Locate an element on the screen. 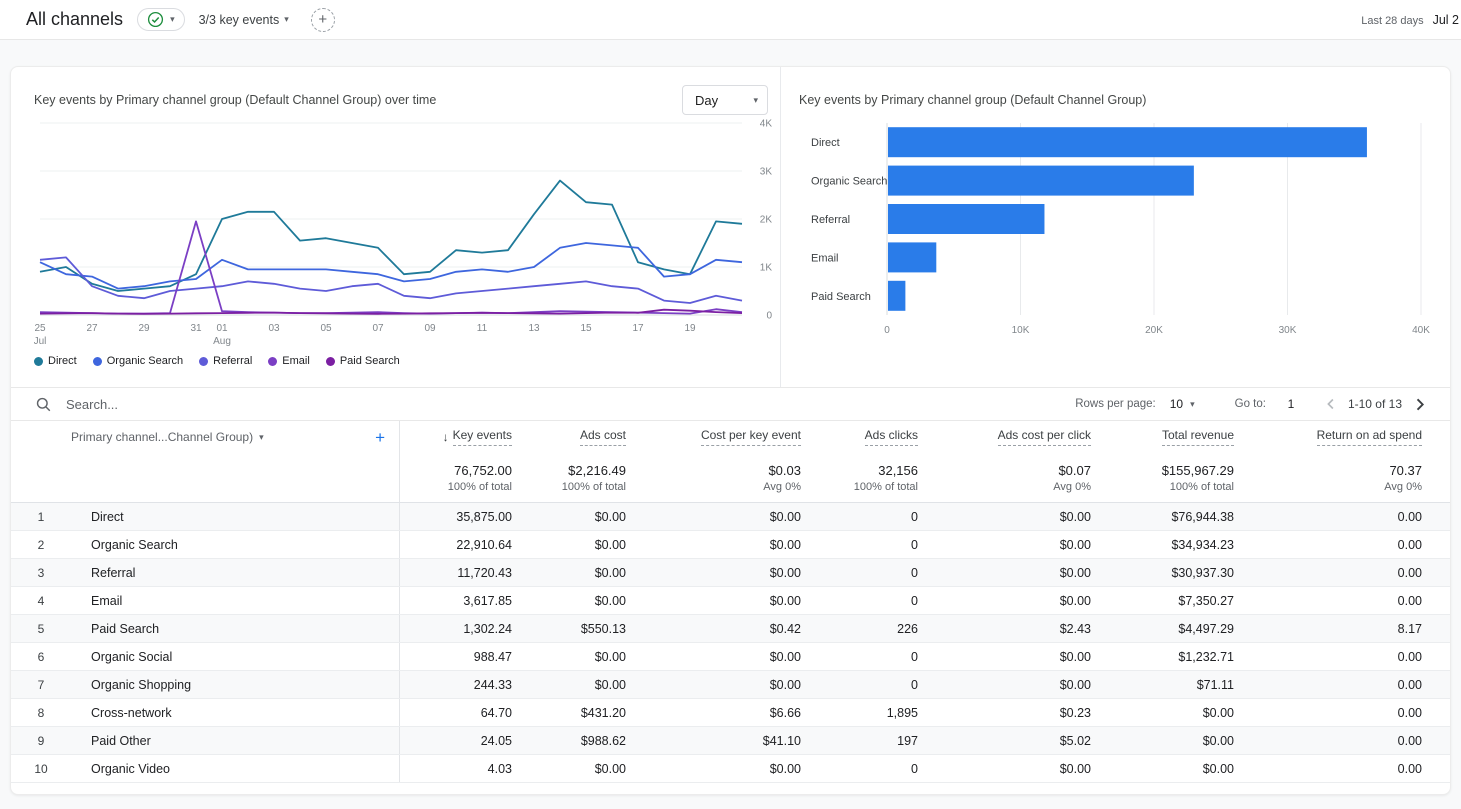 The height and width of the screenshot is (809, 1461). totals-cell: 76,752.00 100% of total is located at coordinates (455, 477).